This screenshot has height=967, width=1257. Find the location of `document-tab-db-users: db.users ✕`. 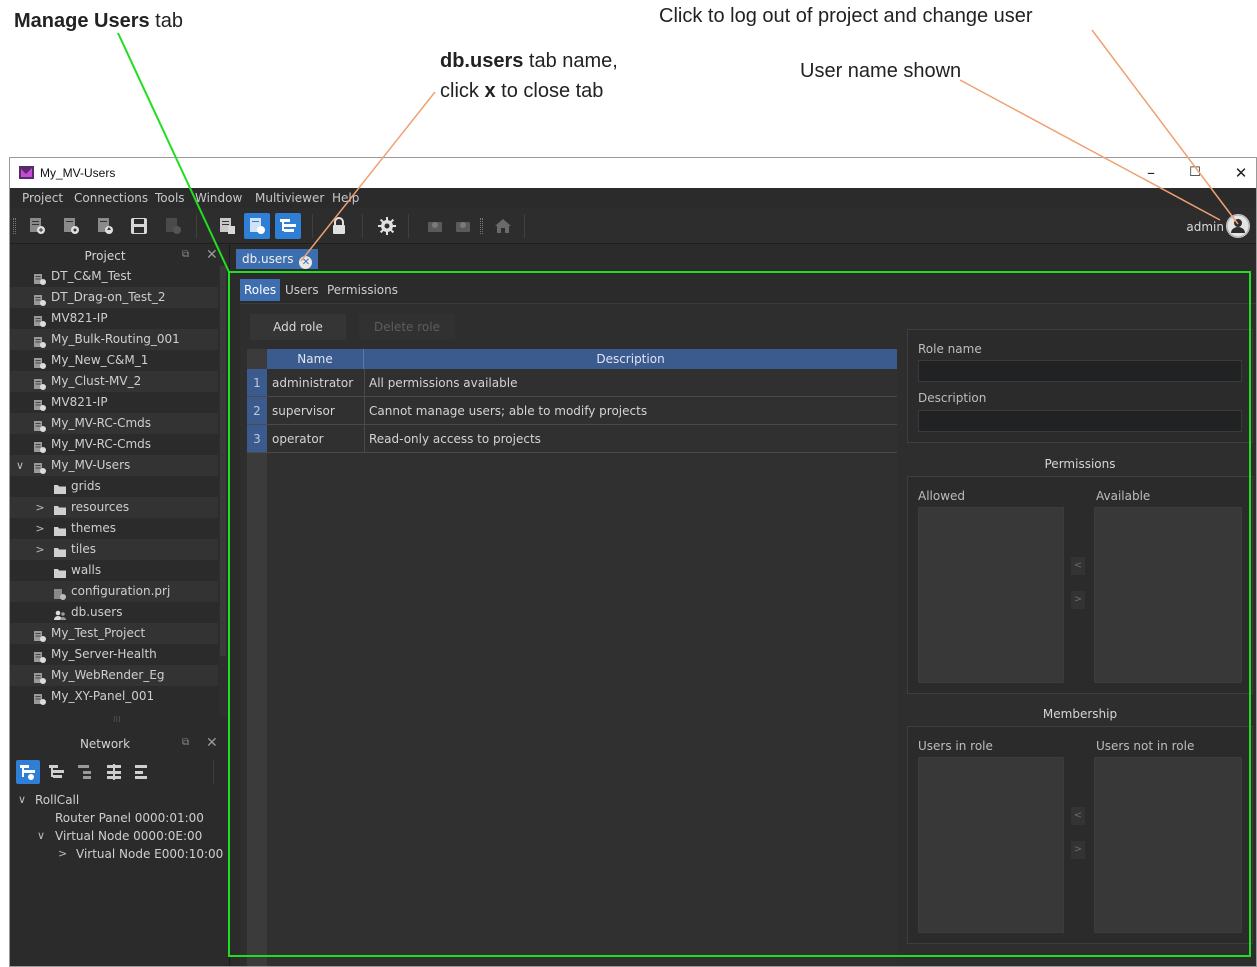

document-tab-db-users: db.users ✕ is located at coordinates (277, 259).